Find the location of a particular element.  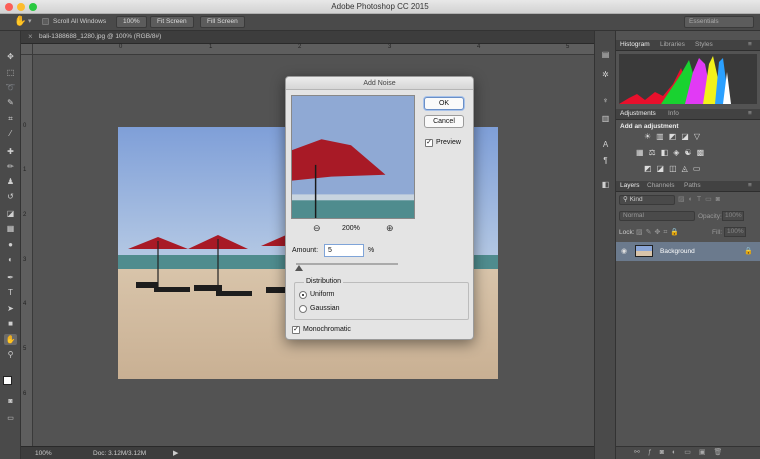

horizontal-ruler: 0 1 2 3 4 5 is located at coordinates (313, 49).